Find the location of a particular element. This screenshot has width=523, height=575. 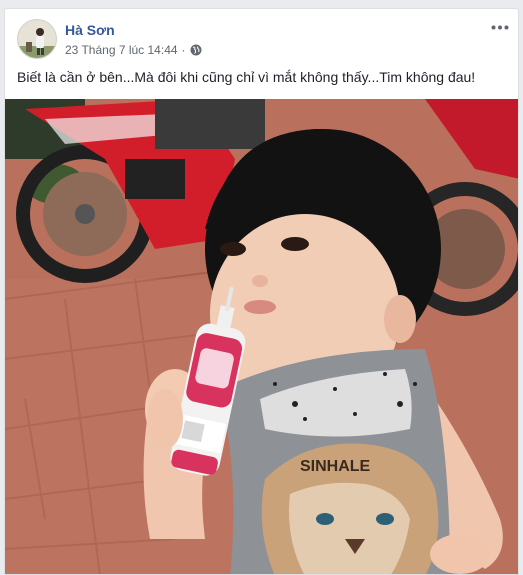

post-meta: 23 Tháng 7 lúc 14:44 · is located at coordinates (133, 50).